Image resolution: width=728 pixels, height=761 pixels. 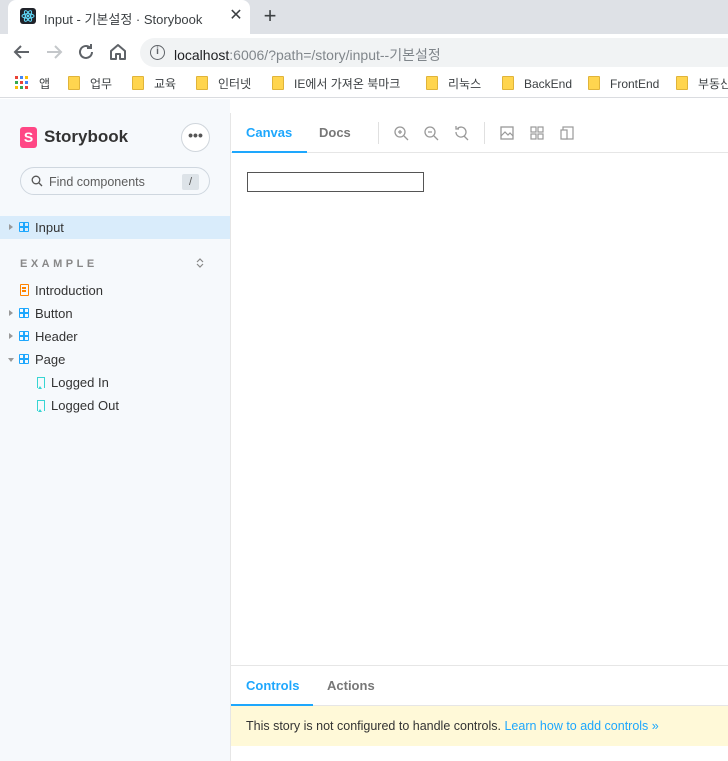 I want to click on browser-tab: Input - 기본설정 · Storybook ✕, so click(x=129, y=17).